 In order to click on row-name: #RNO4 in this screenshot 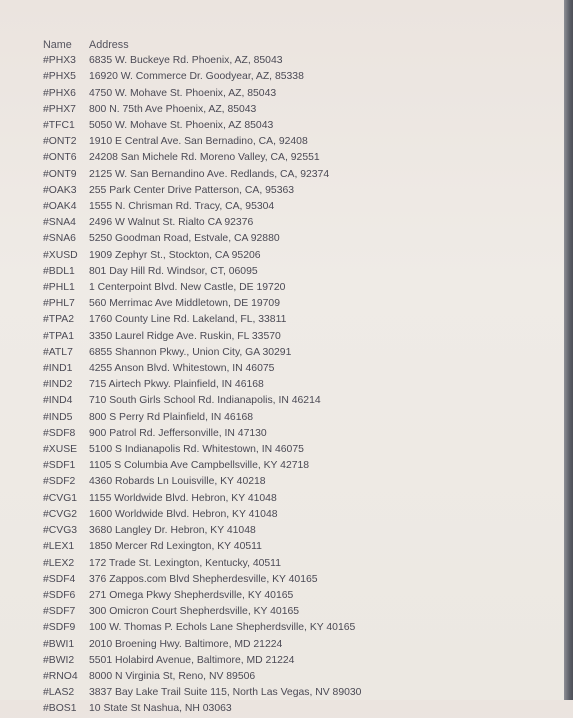, I will do `click(60, 676)`.